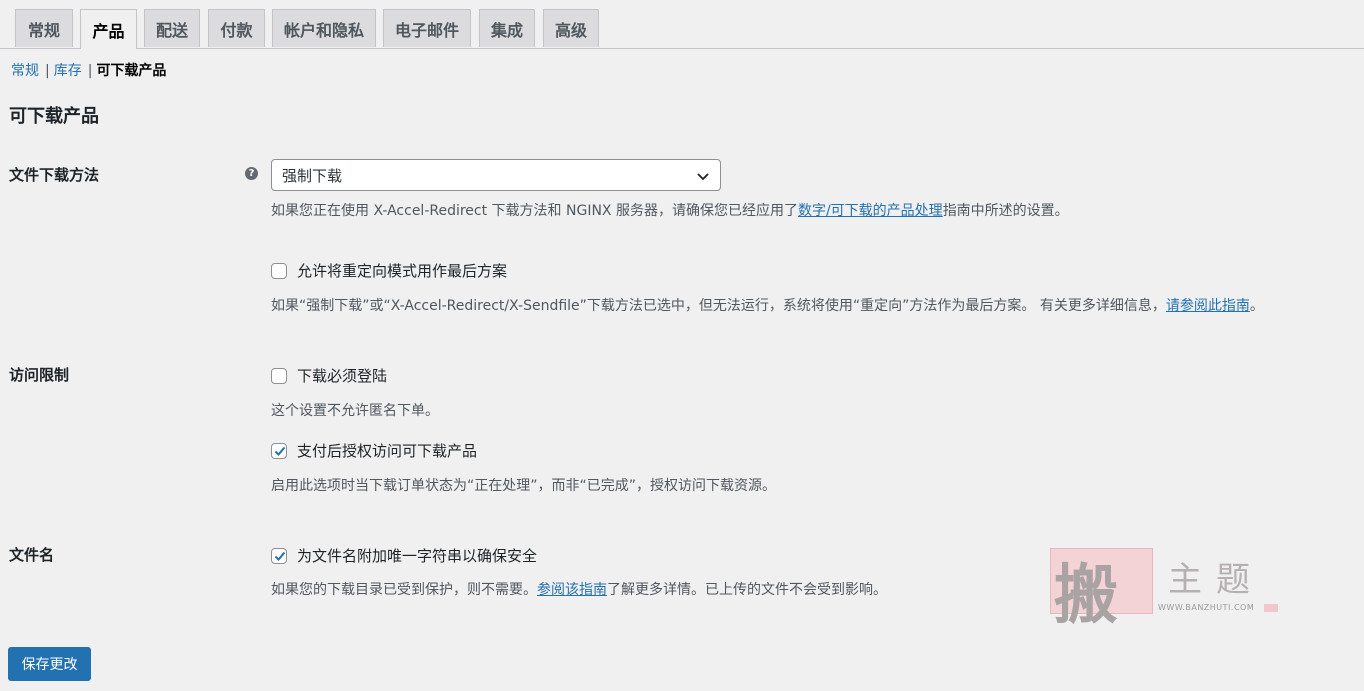  I want to click on access-restriction-label: 访问限制, so click(39, 375).